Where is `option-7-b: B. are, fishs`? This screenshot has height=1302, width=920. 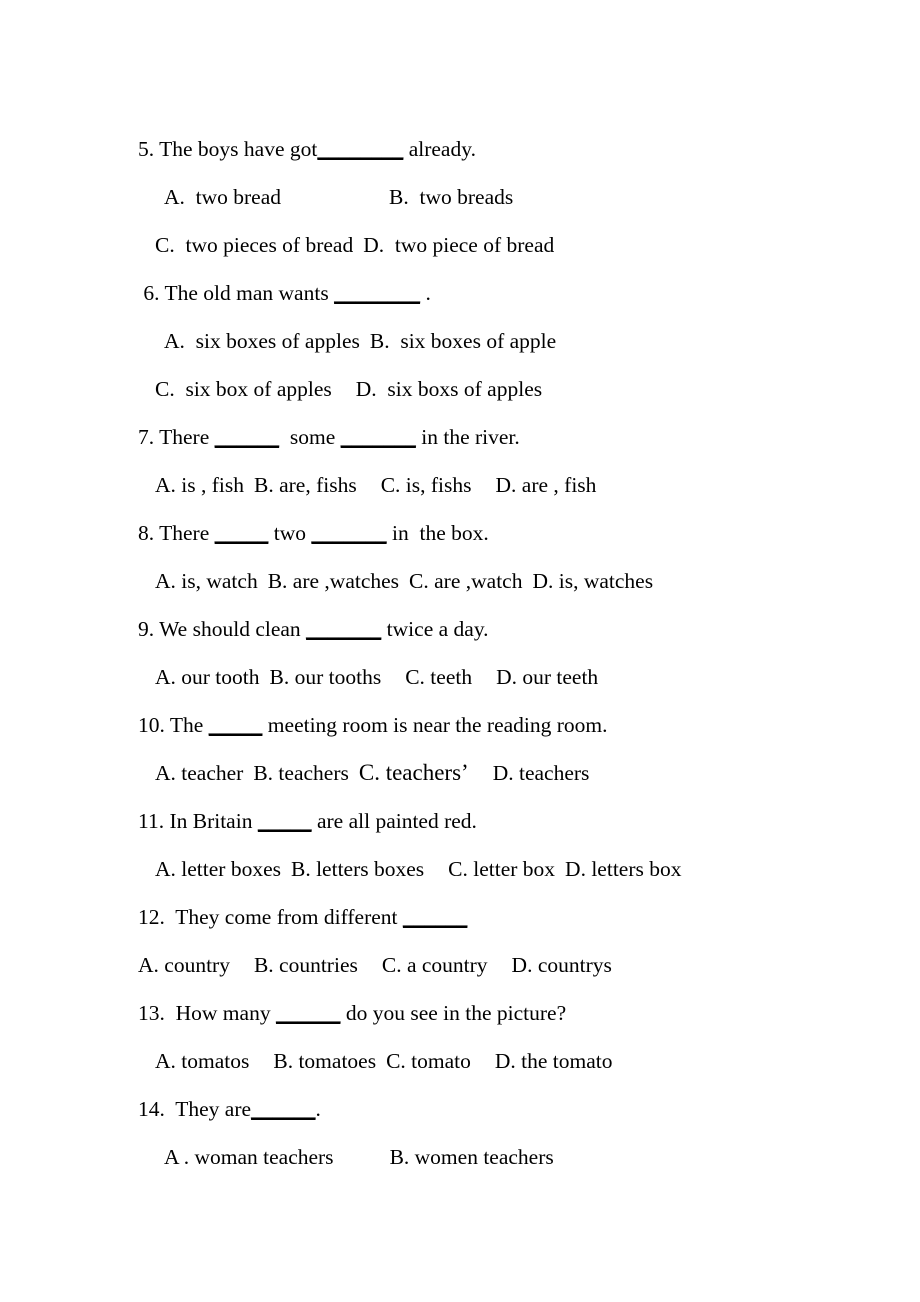
option-7-b: B. are, fishs is located at coordinates (305, 485).